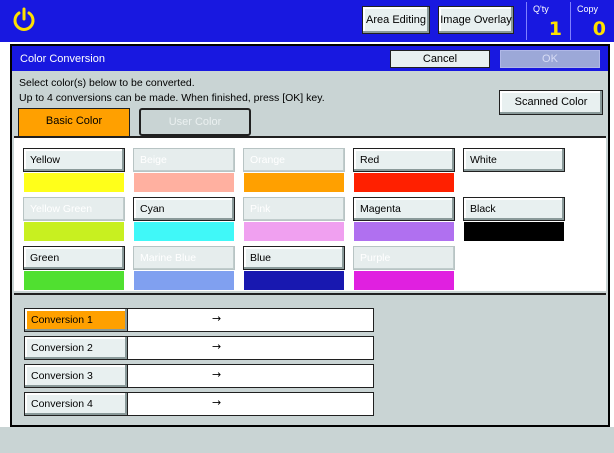 The width and height of the screenshot is (614, 453). Describe the element at coordinates (440, 59) in the screenshot. I see `cancel-button: Cancel` at that location.